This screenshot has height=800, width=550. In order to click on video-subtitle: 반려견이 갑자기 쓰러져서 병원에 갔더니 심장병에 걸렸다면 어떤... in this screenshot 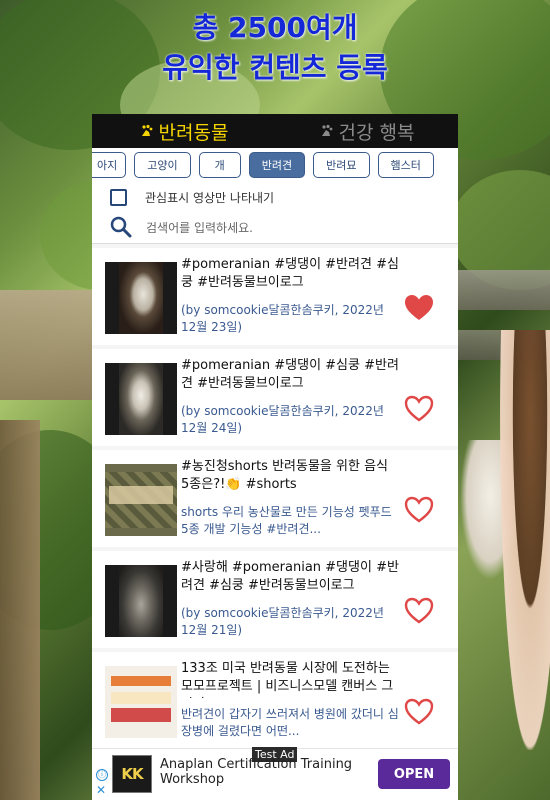, I will do `click(290, 722)`.